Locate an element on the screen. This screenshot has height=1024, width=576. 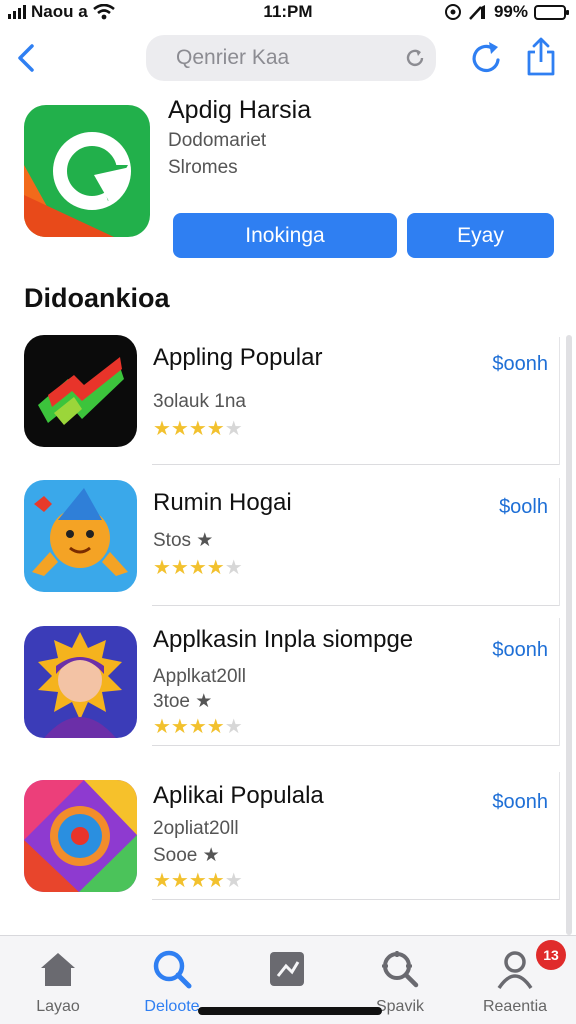
app-subtitle: Stos ★ is located at coordinates (183, 540).